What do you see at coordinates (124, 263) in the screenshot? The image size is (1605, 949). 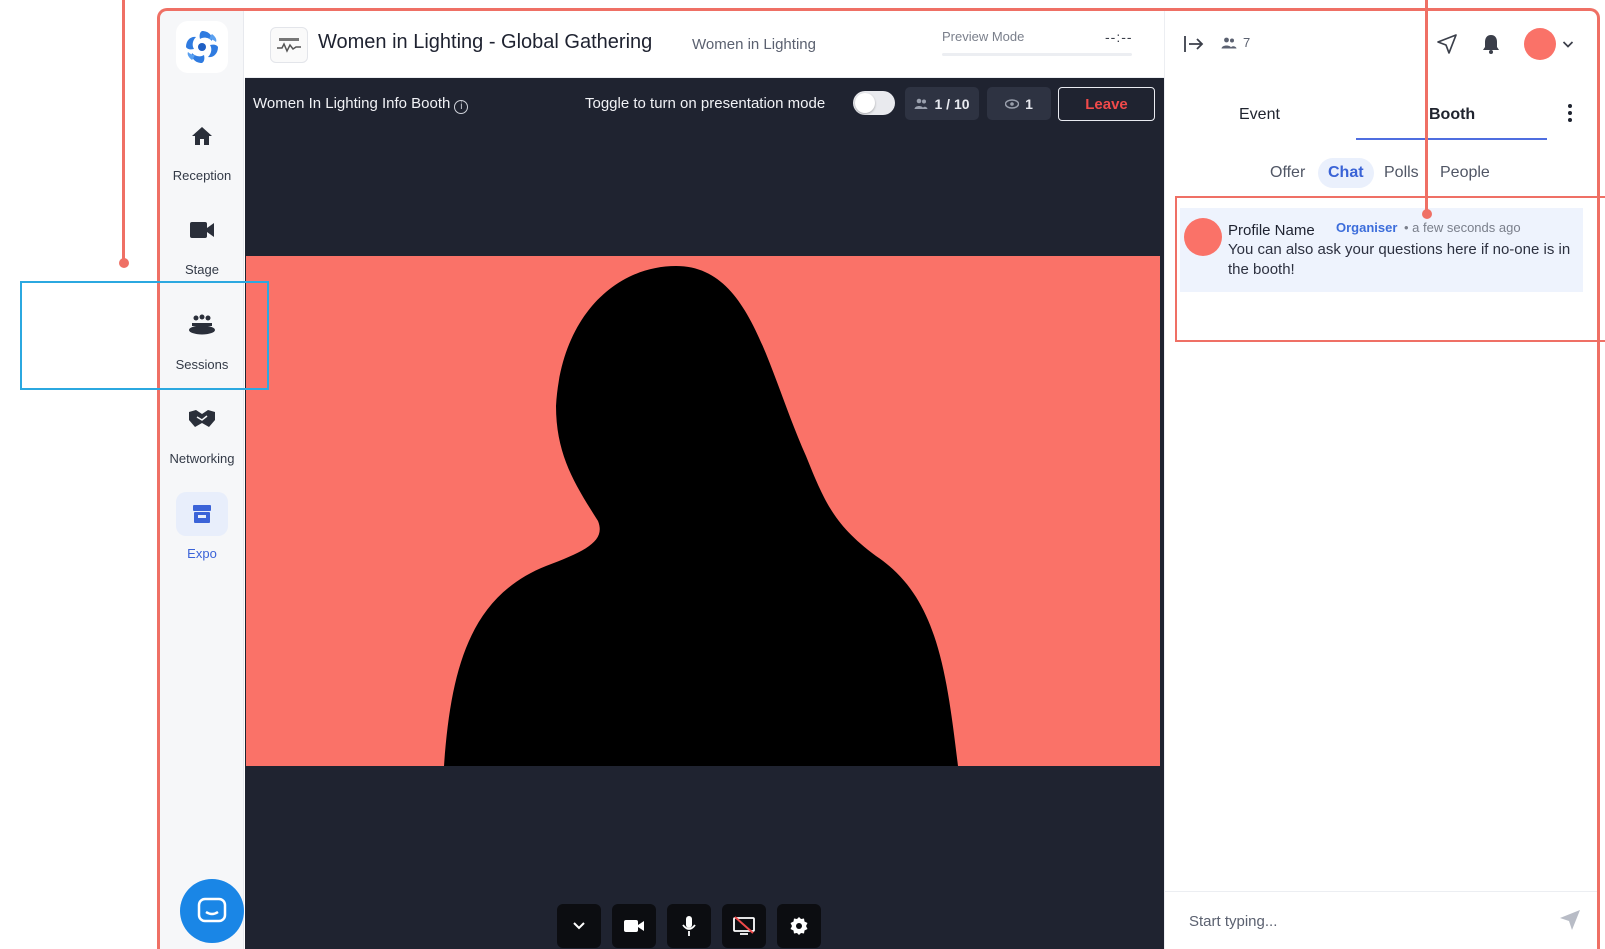 I see `annotation-dot-left` at bounding box center [124, 263].